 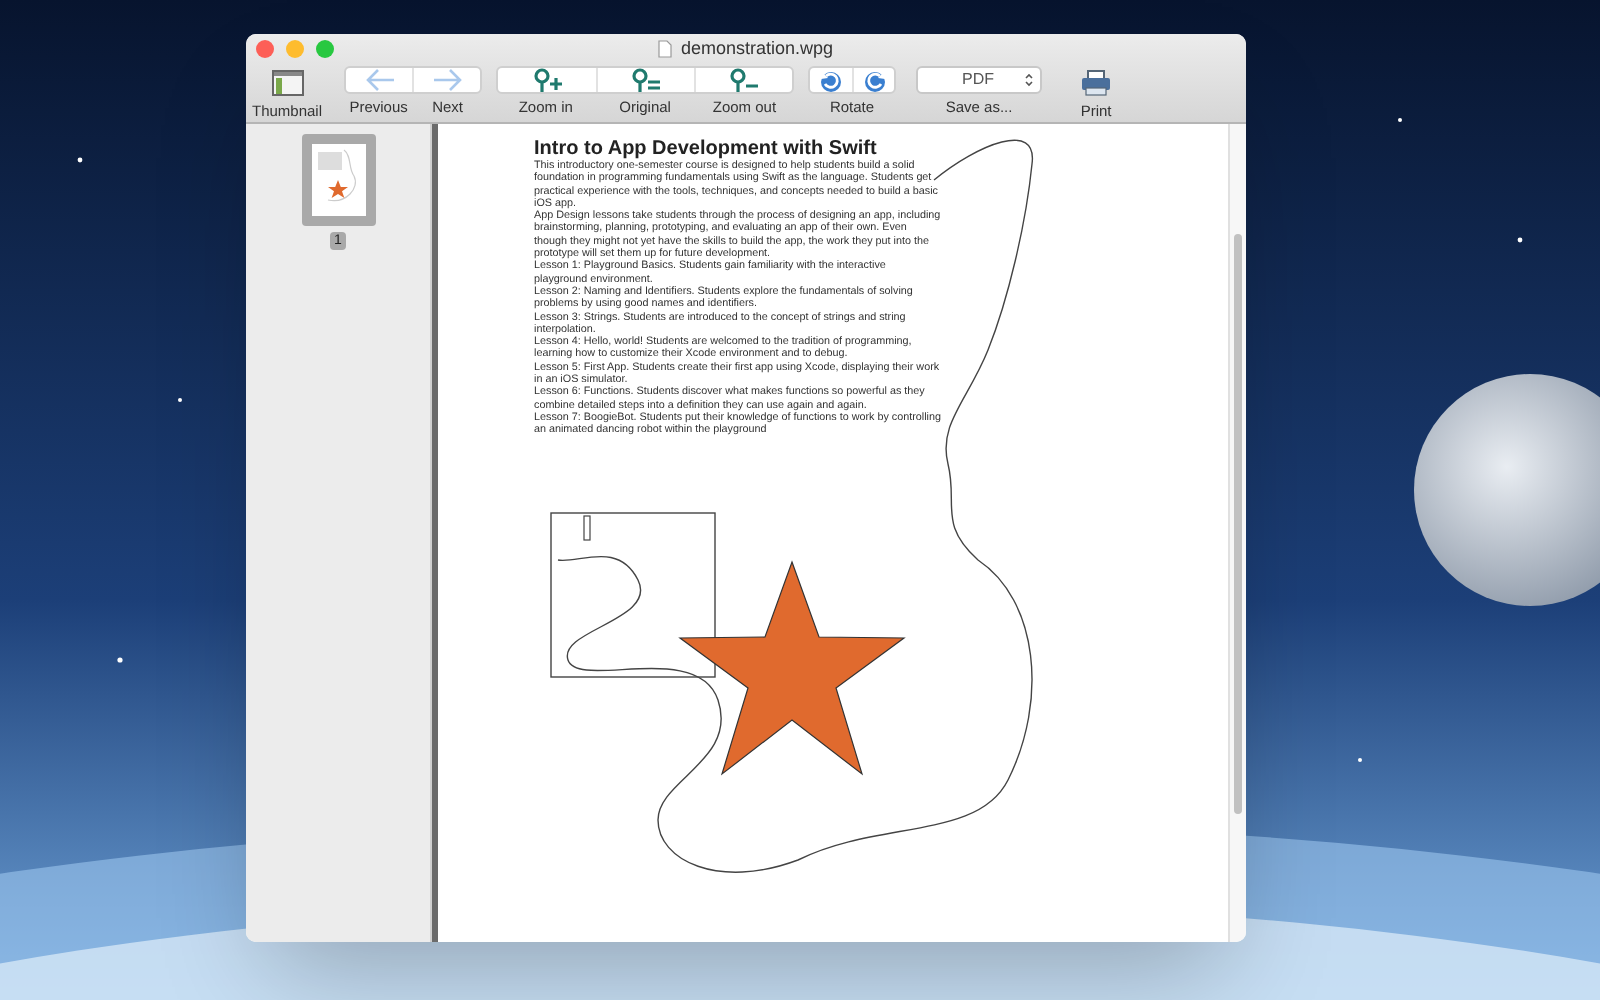 What do you see at coordinates (265, 49) in the screenshot?
I see `close-button` at bounding box center [265, 49].